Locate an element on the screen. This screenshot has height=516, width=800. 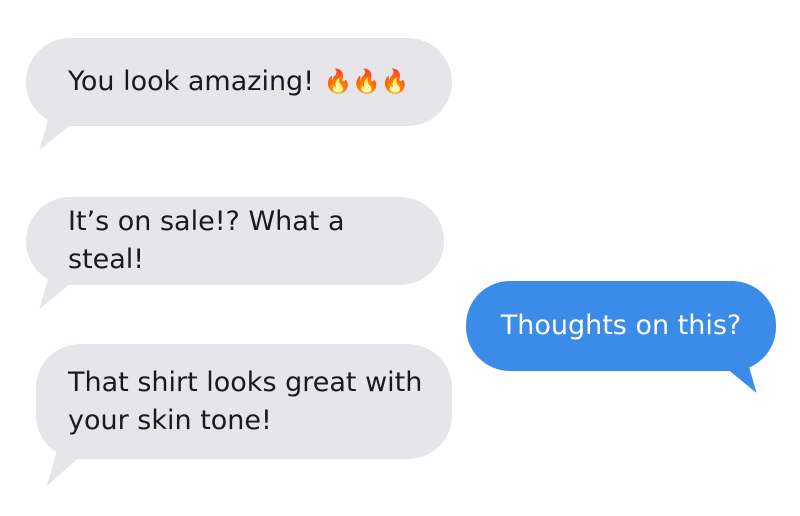
message-text: Thoughts on this? is located at coordinates (621, 325).